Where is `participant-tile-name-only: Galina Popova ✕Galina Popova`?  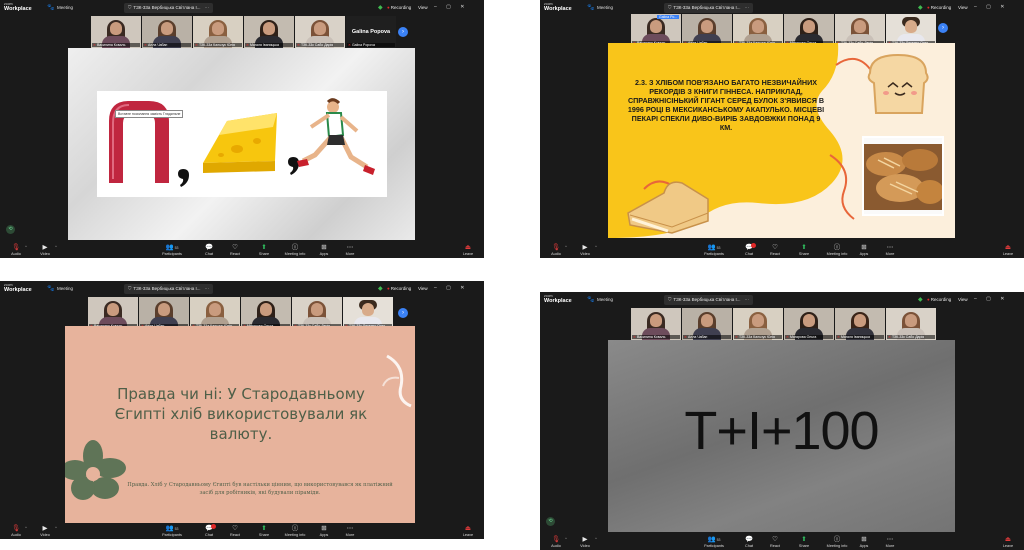 participant-tile-name-only: Galina Popova ✕Galina Popova is located at coordinates (371, 32).